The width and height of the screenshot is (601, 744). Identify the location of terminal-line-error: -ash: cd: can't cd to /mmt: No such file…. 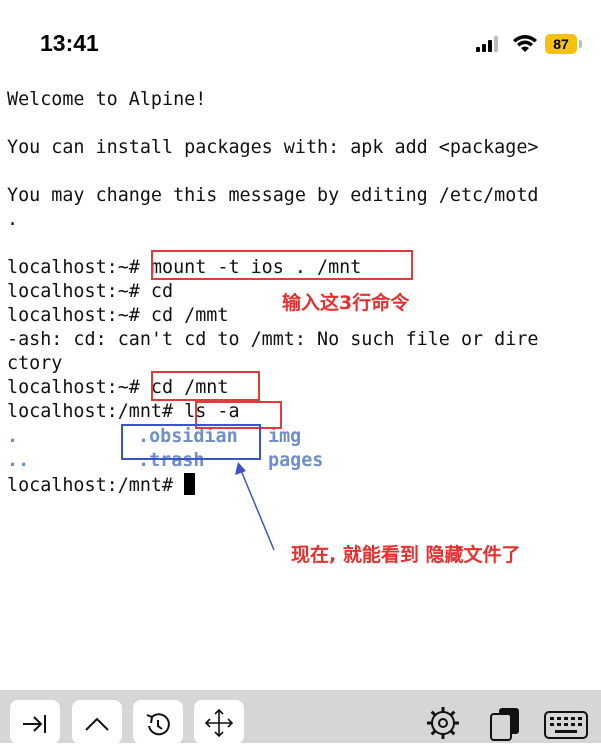
(273, 339).